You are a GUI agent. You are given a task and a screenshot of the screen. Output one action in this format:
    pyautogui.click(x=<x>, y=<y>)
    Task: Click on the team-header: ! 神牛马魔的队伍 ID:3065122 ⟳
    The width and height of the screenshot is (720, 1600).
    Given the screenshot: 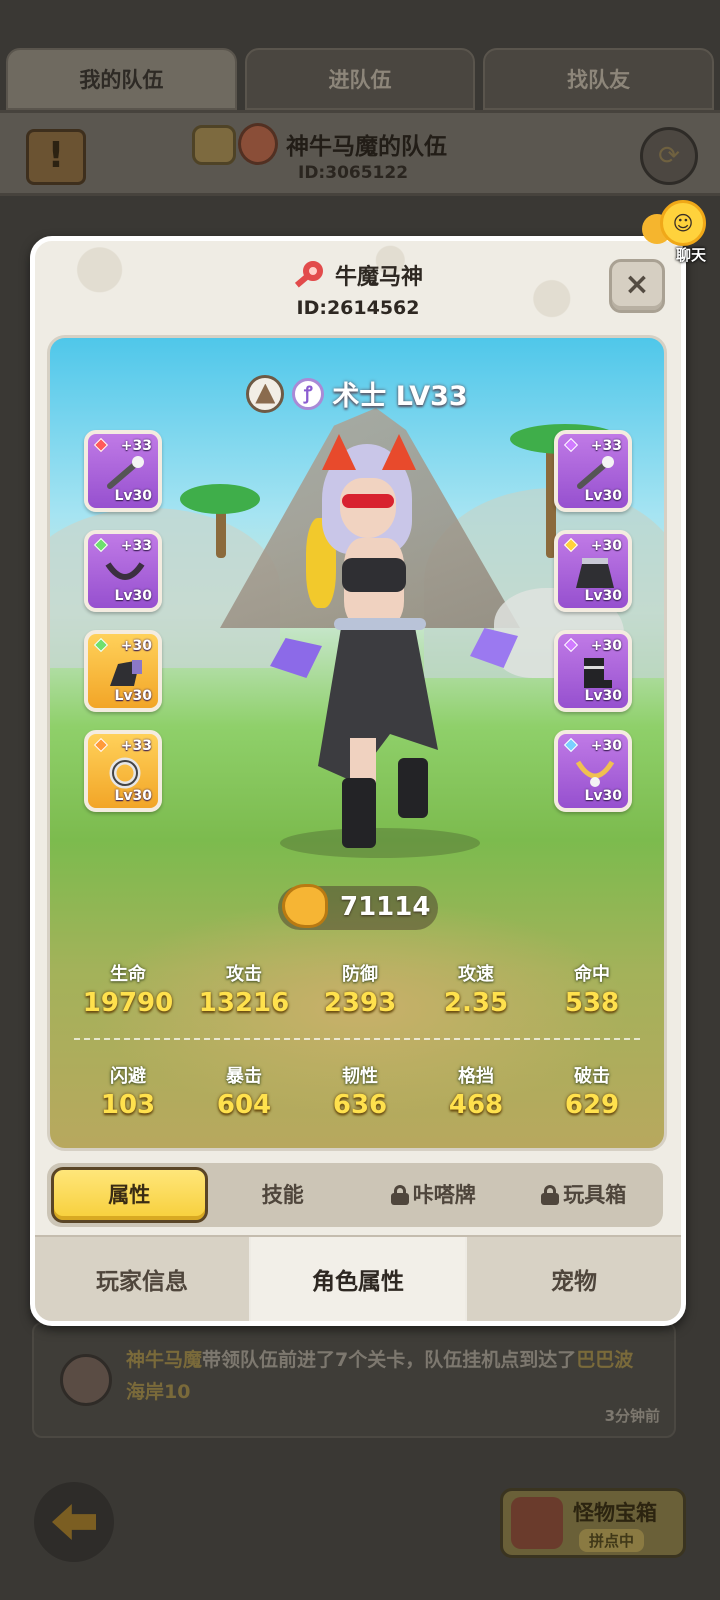 What is the action you would take?
    pyautogui.click(x=360, y=153)
    